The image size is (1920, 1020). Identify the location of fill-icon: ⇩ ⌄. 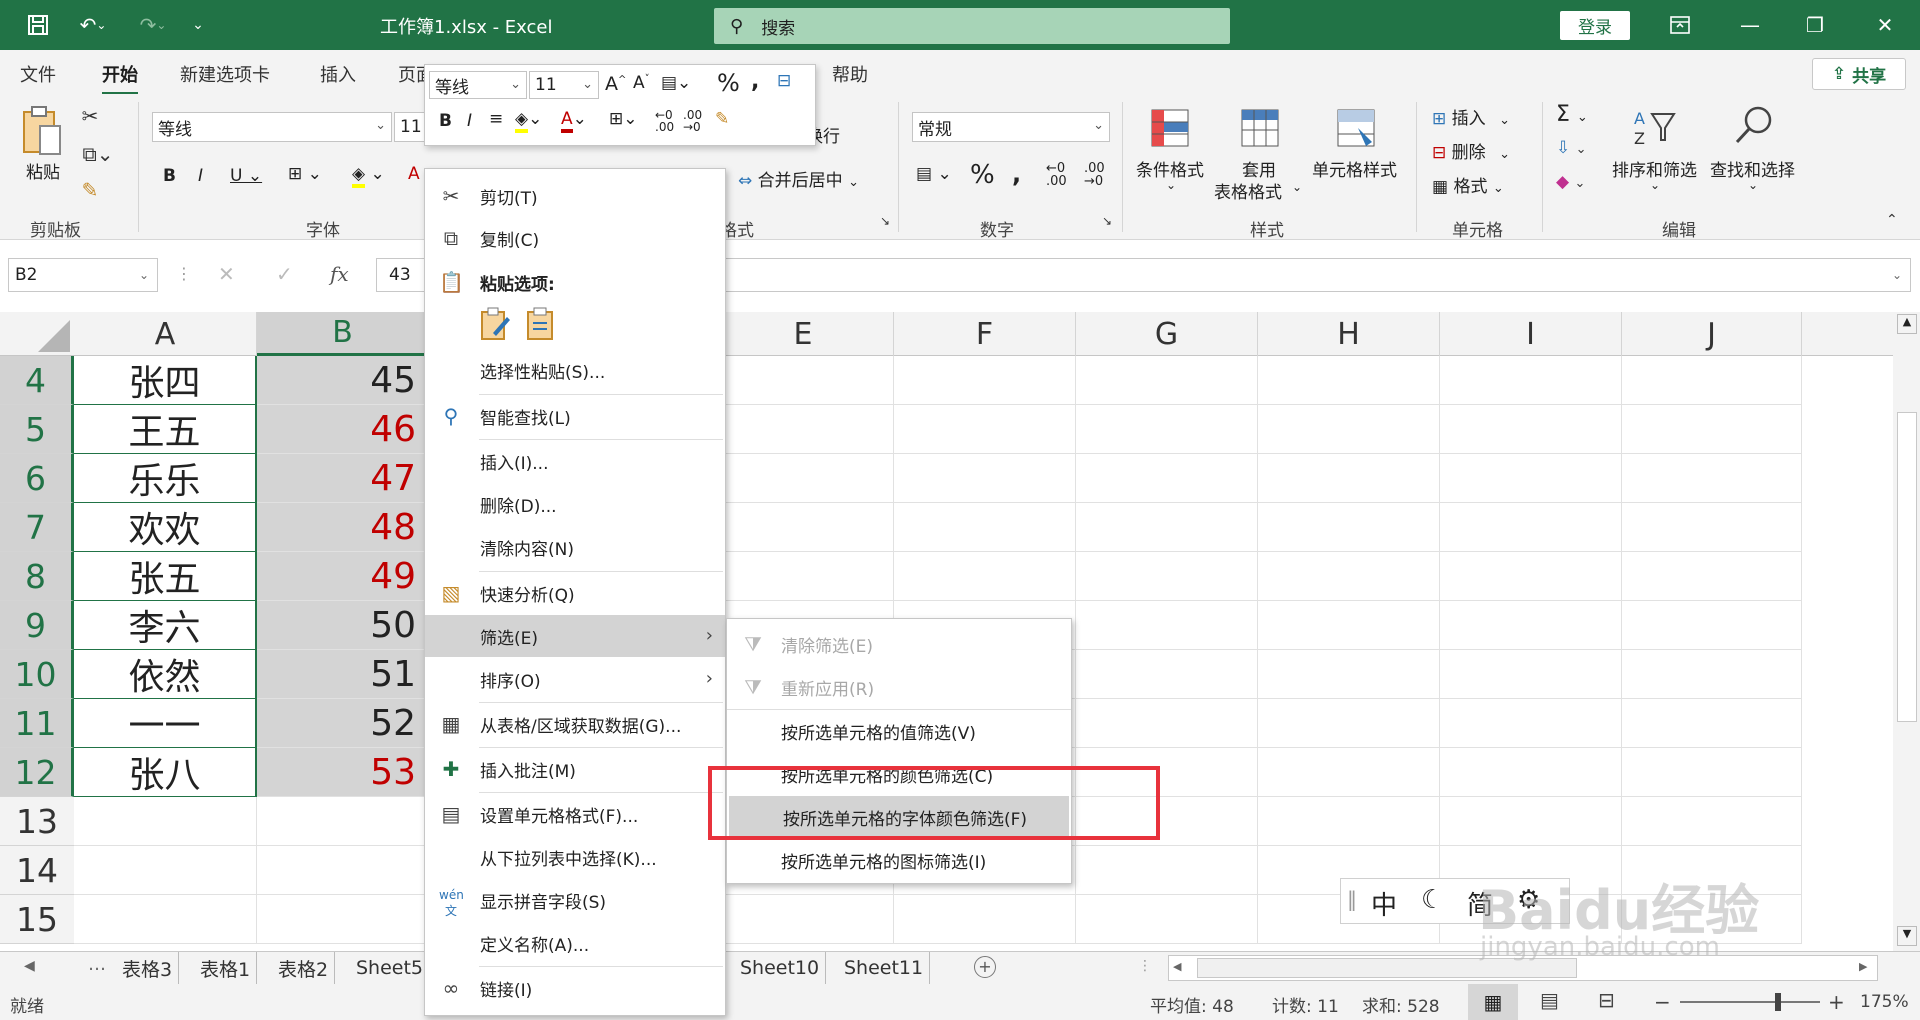
(1571, 148).